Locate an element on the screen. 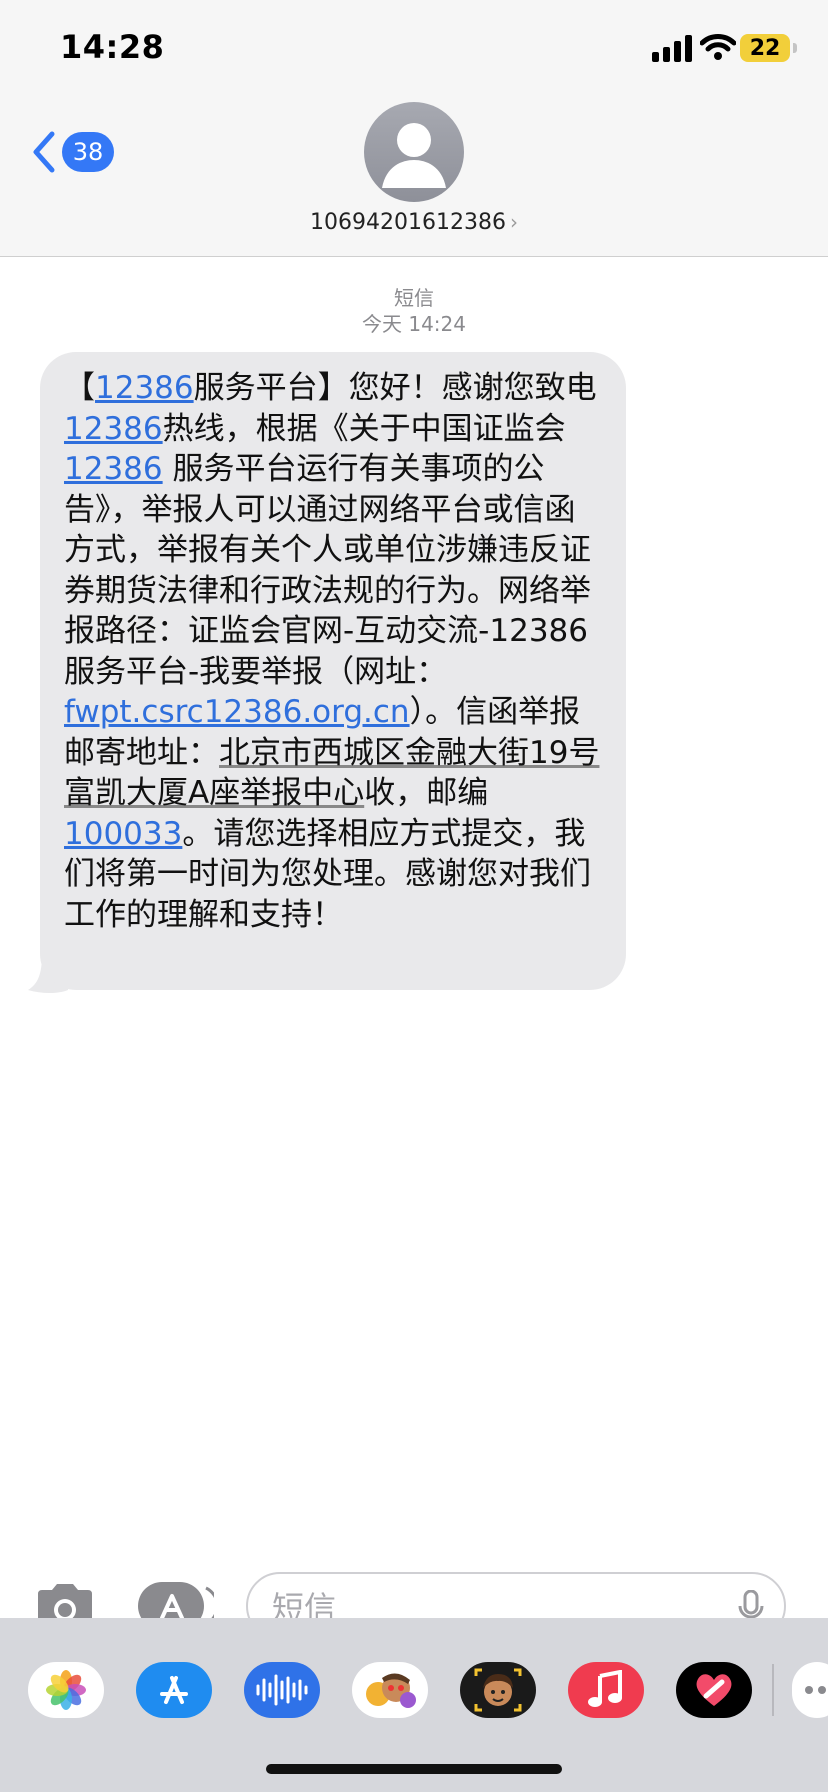 Image resolution: width=828 pixels, height=1792 pixels. memoji-stickers-glyph is located at coordinates (391, 1690).